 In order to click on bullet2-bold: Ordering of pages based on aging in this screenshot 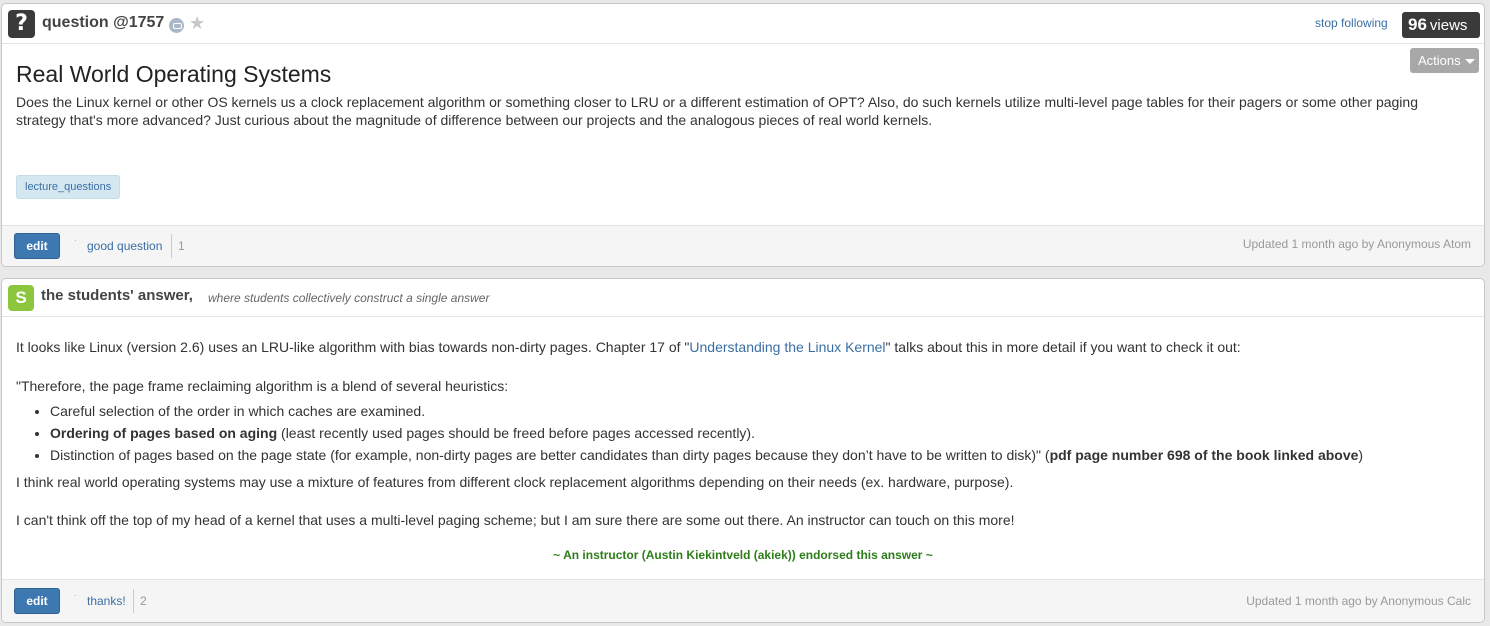, I will do `click(164, 433)`.